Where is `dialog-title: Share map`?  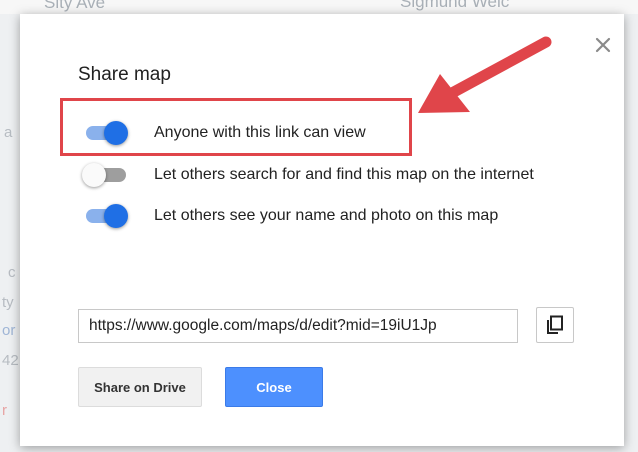 dialog-title: Share map is located at coordinates (124, 74).